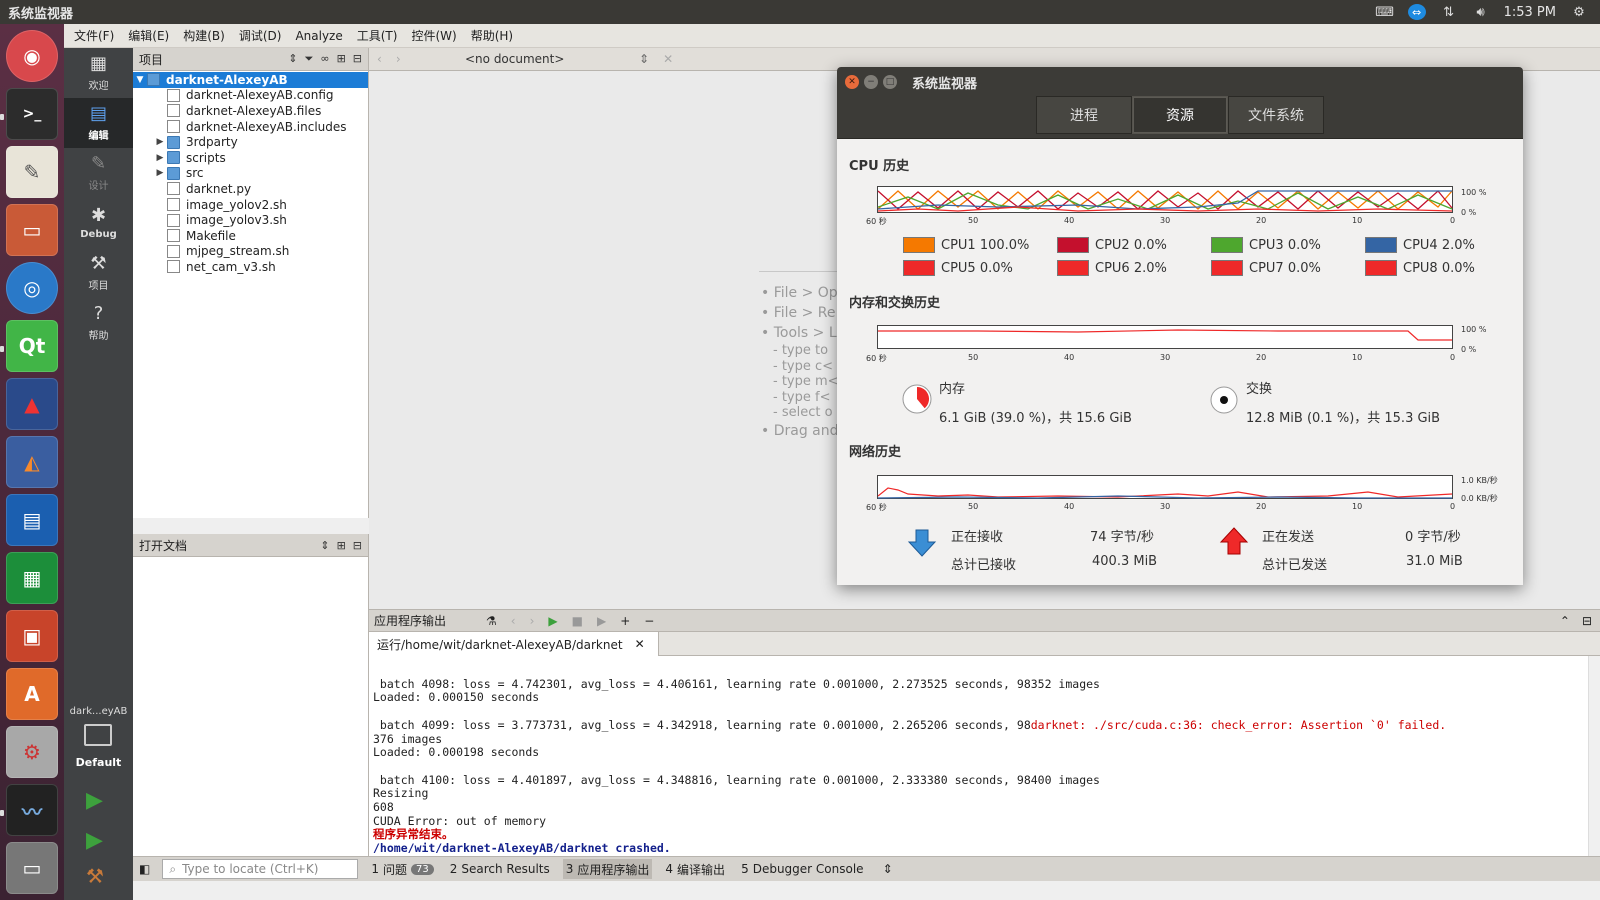  Describe the element at coordinates (98, 273) in the screenshot. I see `mode-projects: ⚒ 项目` at that location.